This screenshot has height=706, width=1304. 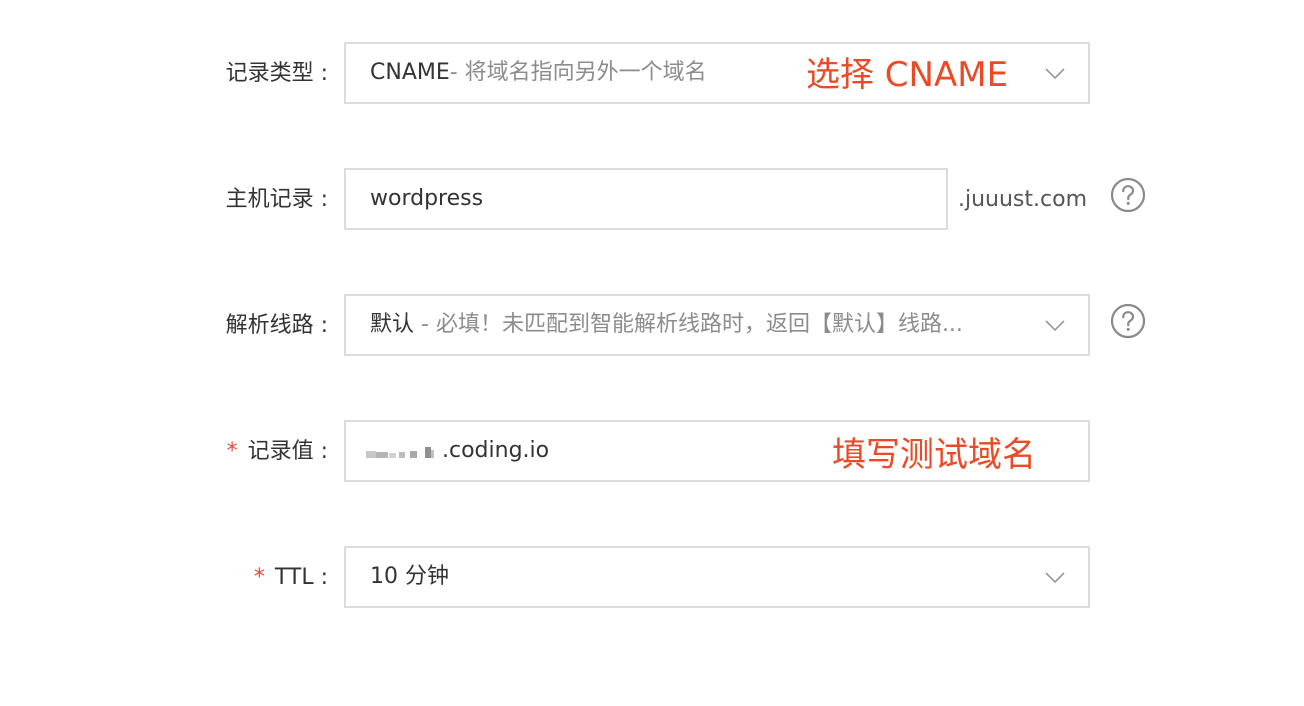 I want to click on ttl-label-text: TTL :, so click(x=301, y=577).